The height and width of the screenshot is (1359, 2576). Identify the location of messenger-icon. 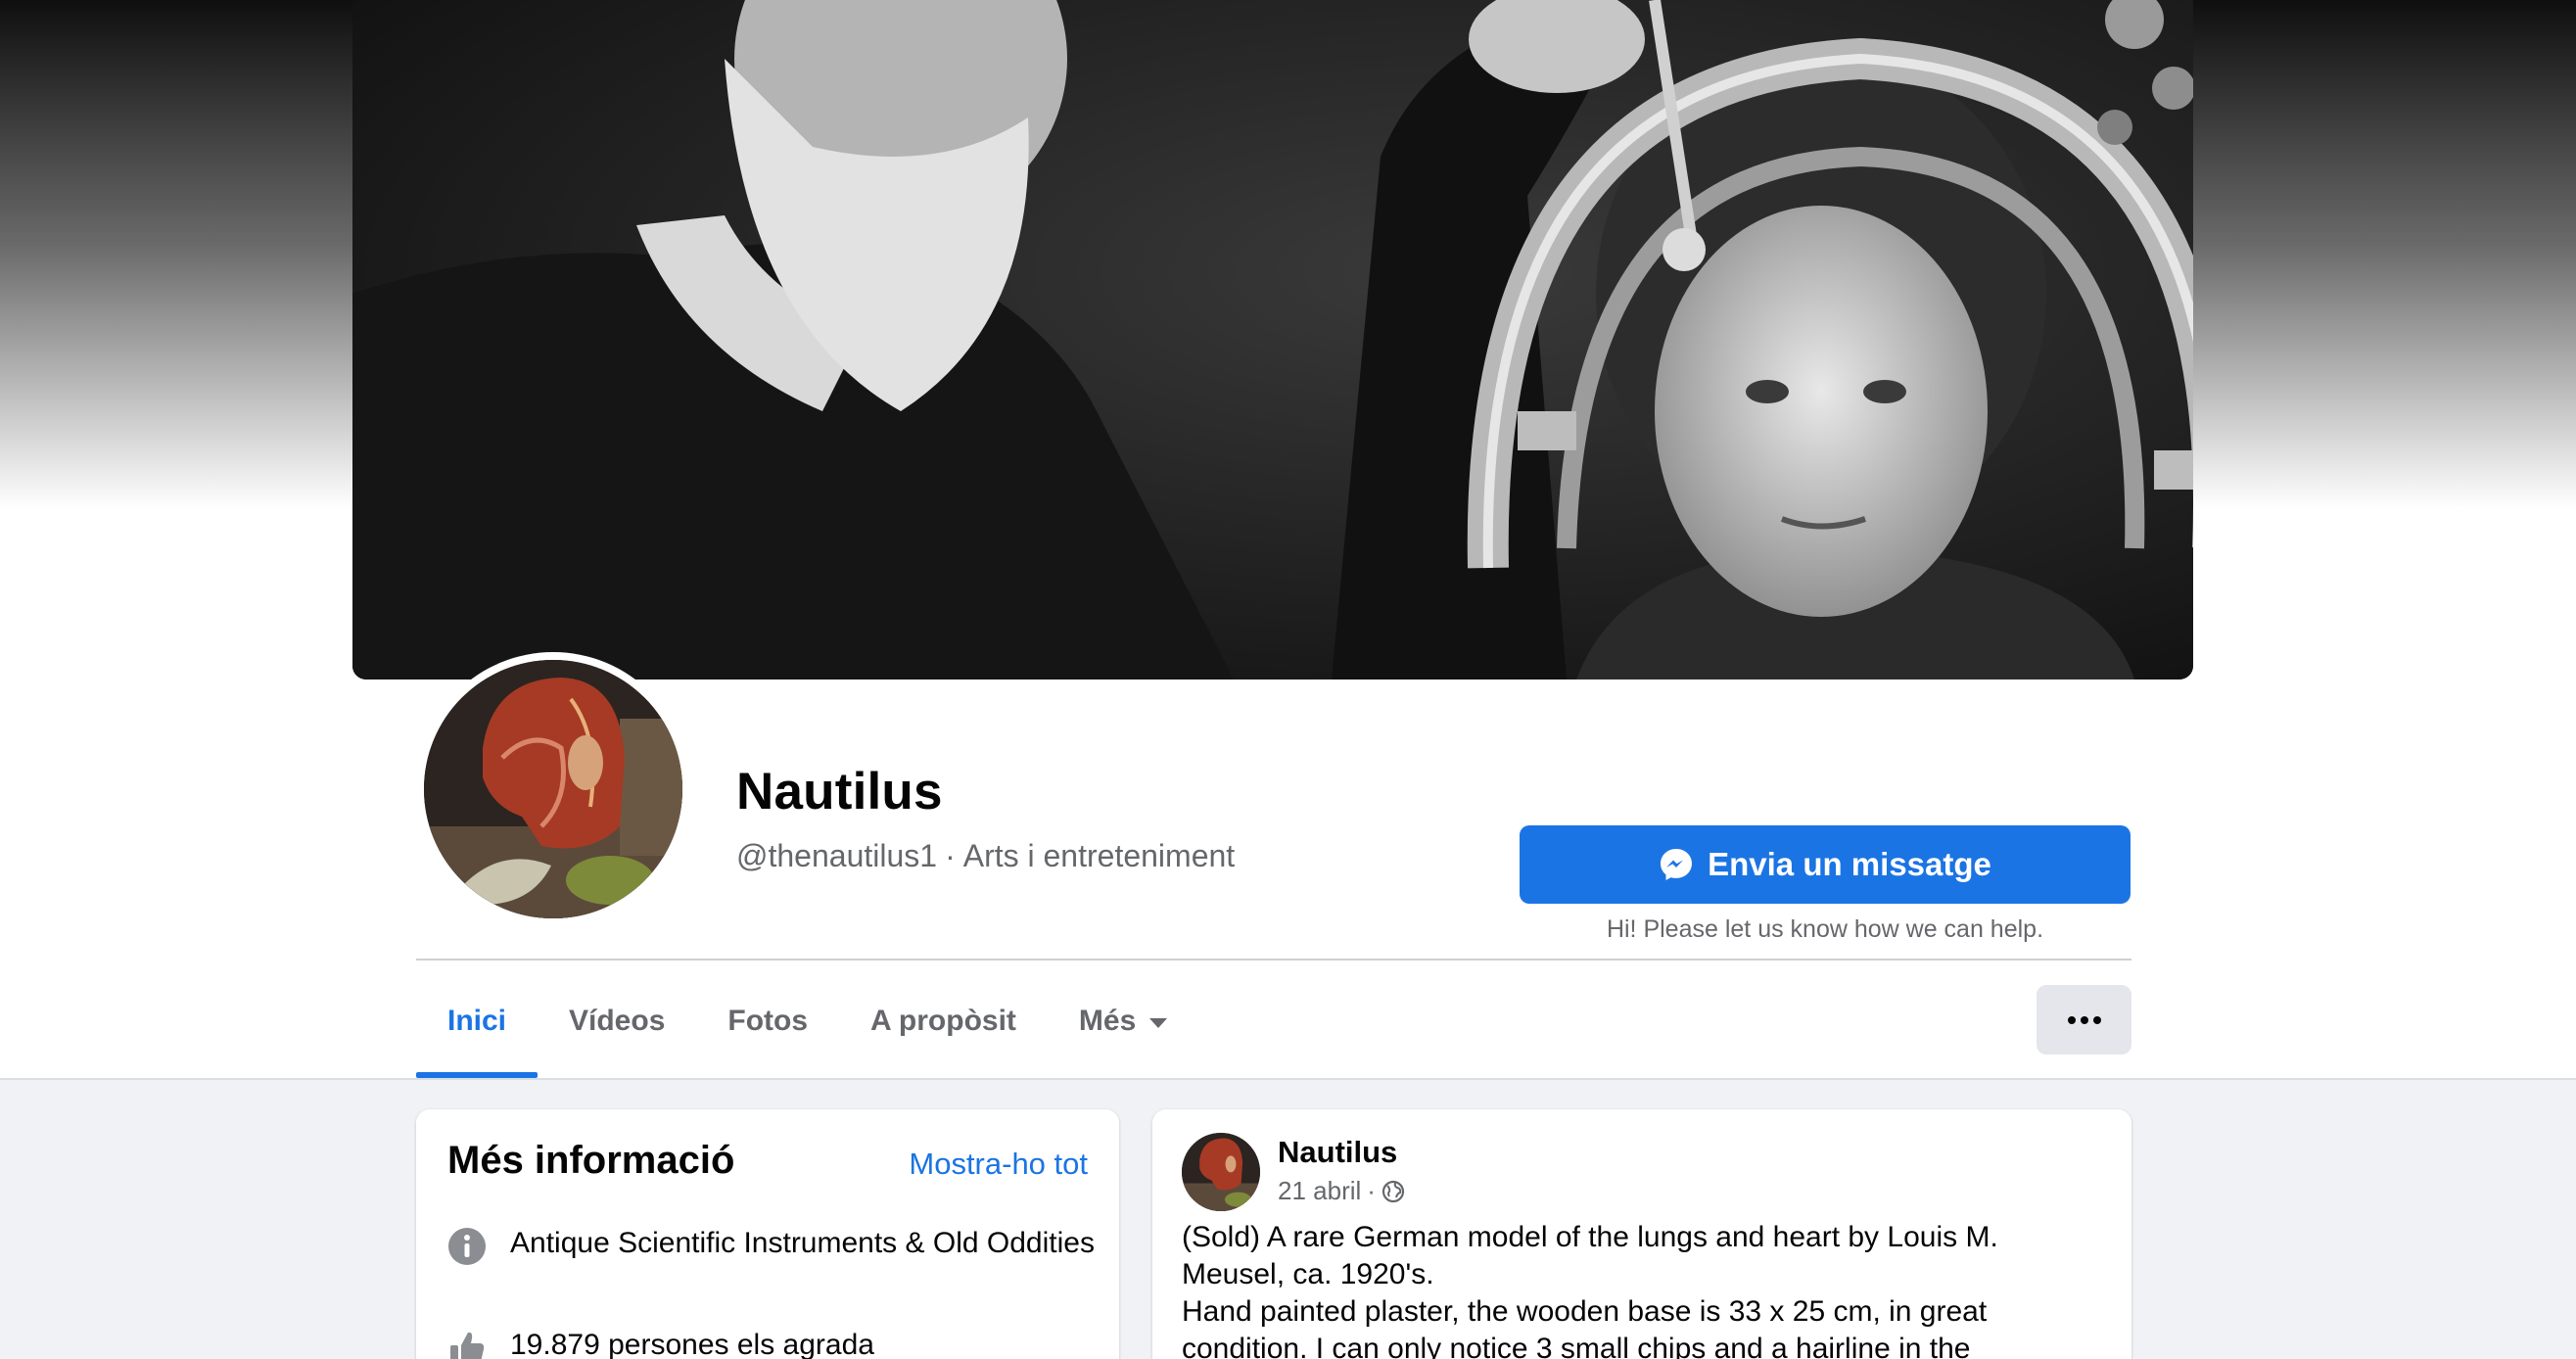
(1677, 864).